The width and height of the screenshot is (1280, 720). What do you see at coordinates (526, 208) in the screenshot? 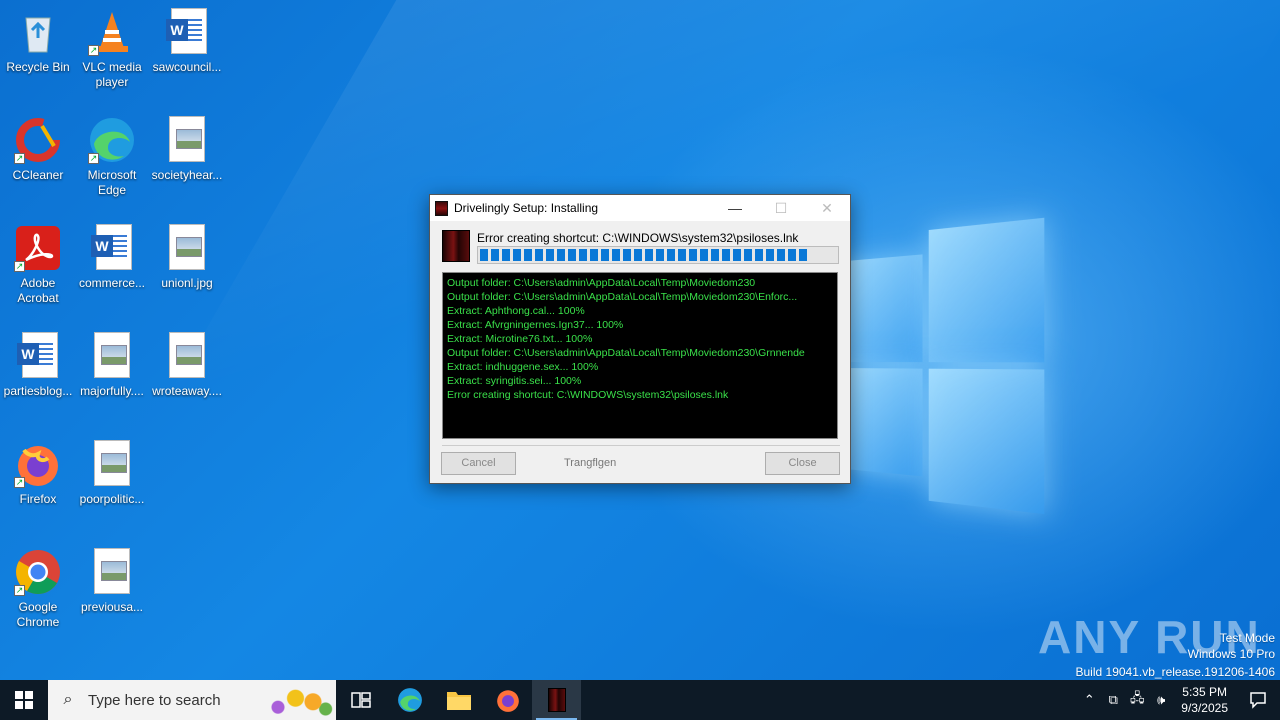
I see `dialog-title: Drivelingly Setup: Installing` at bounding box center [526, 208].